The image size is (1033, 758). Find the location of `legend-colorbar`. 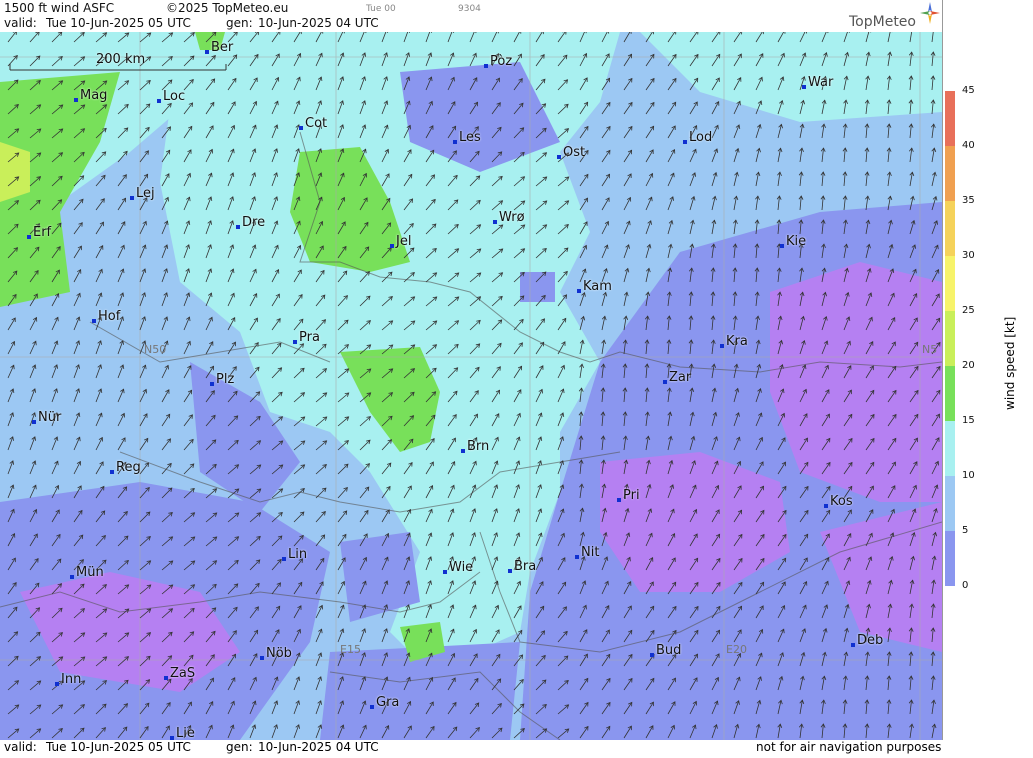

legend-colorbar is located at coordinates (988, 377).